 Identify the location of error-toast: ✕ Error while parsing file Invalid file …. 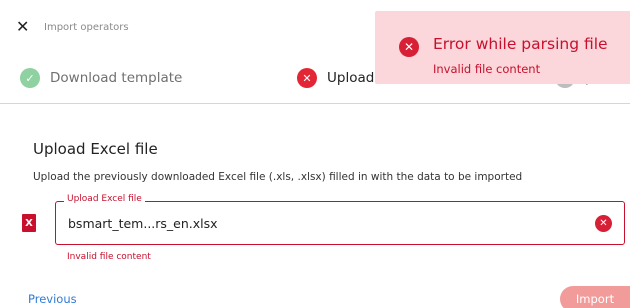
(502, 47).